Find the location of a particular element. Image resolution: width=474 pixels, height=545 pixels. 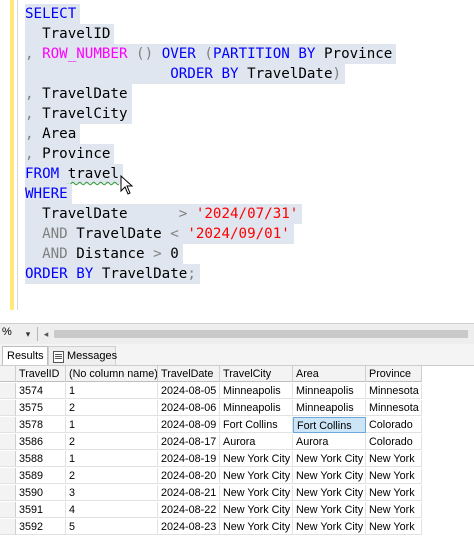

table-cell: 4 is located at coordinates (112, 510).